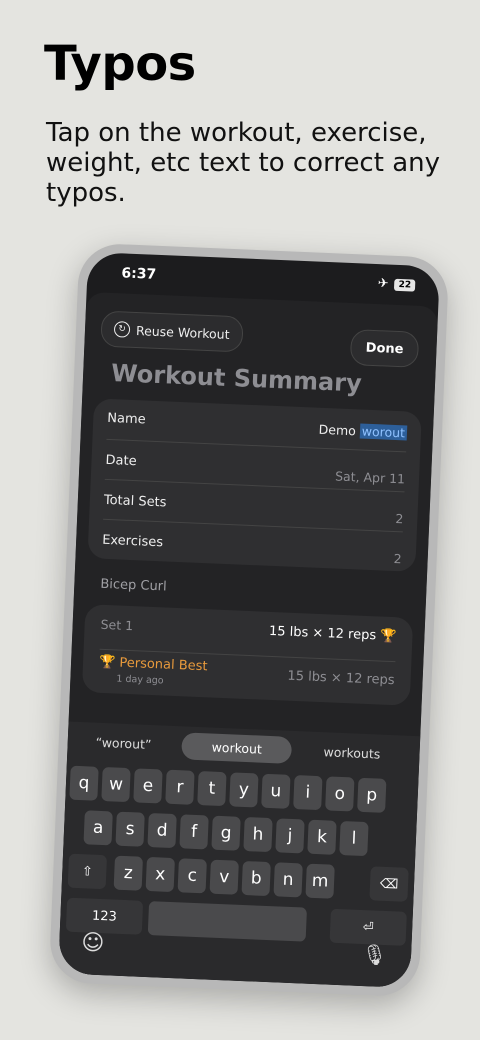 Image resolution: width=480 pixels, height=1040 pixels. What do you see at coordinates (372, 795) in the screenshot?
I see `key-p: p` at bounding box center [372, 795].